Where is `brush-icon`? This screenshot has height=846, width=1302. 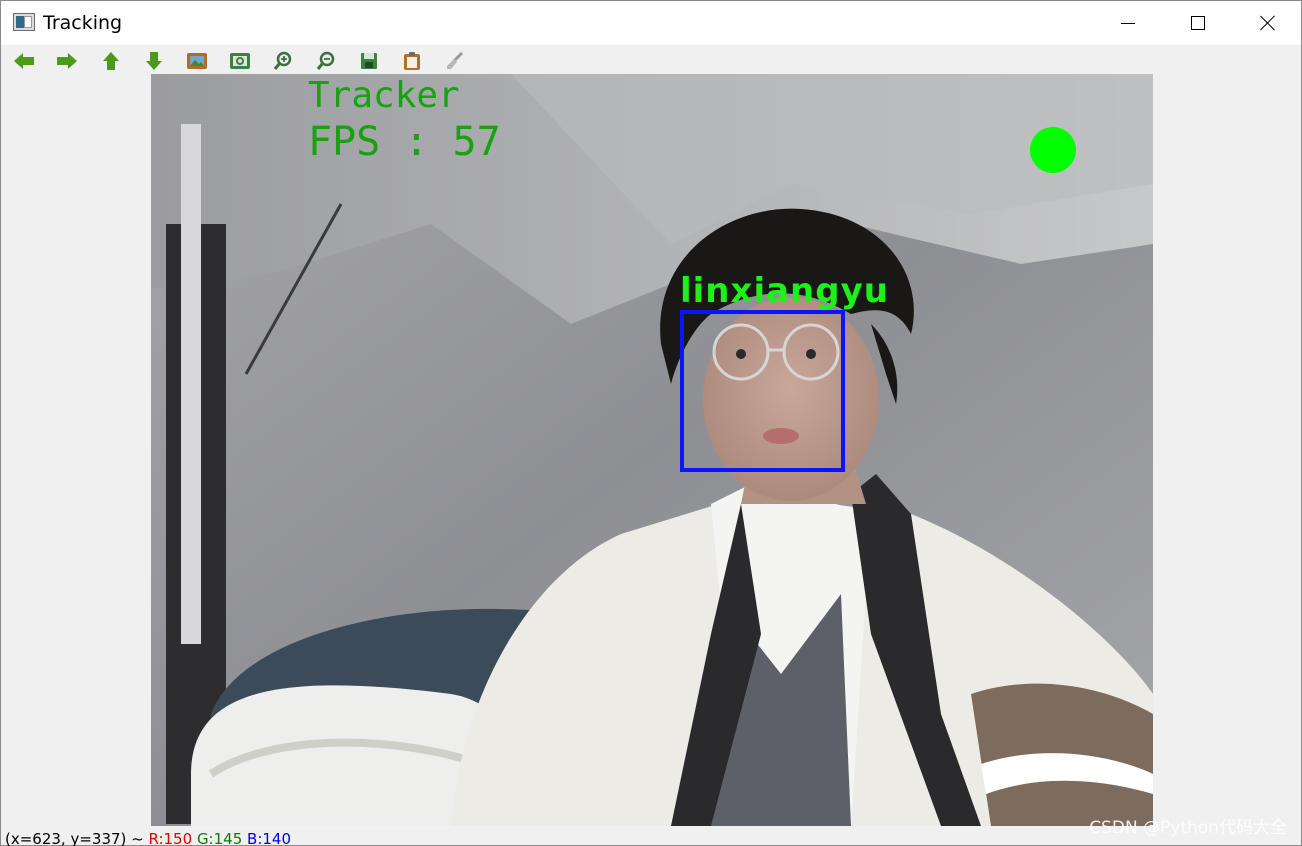
brush-icon is located at coordinates (455, 60).